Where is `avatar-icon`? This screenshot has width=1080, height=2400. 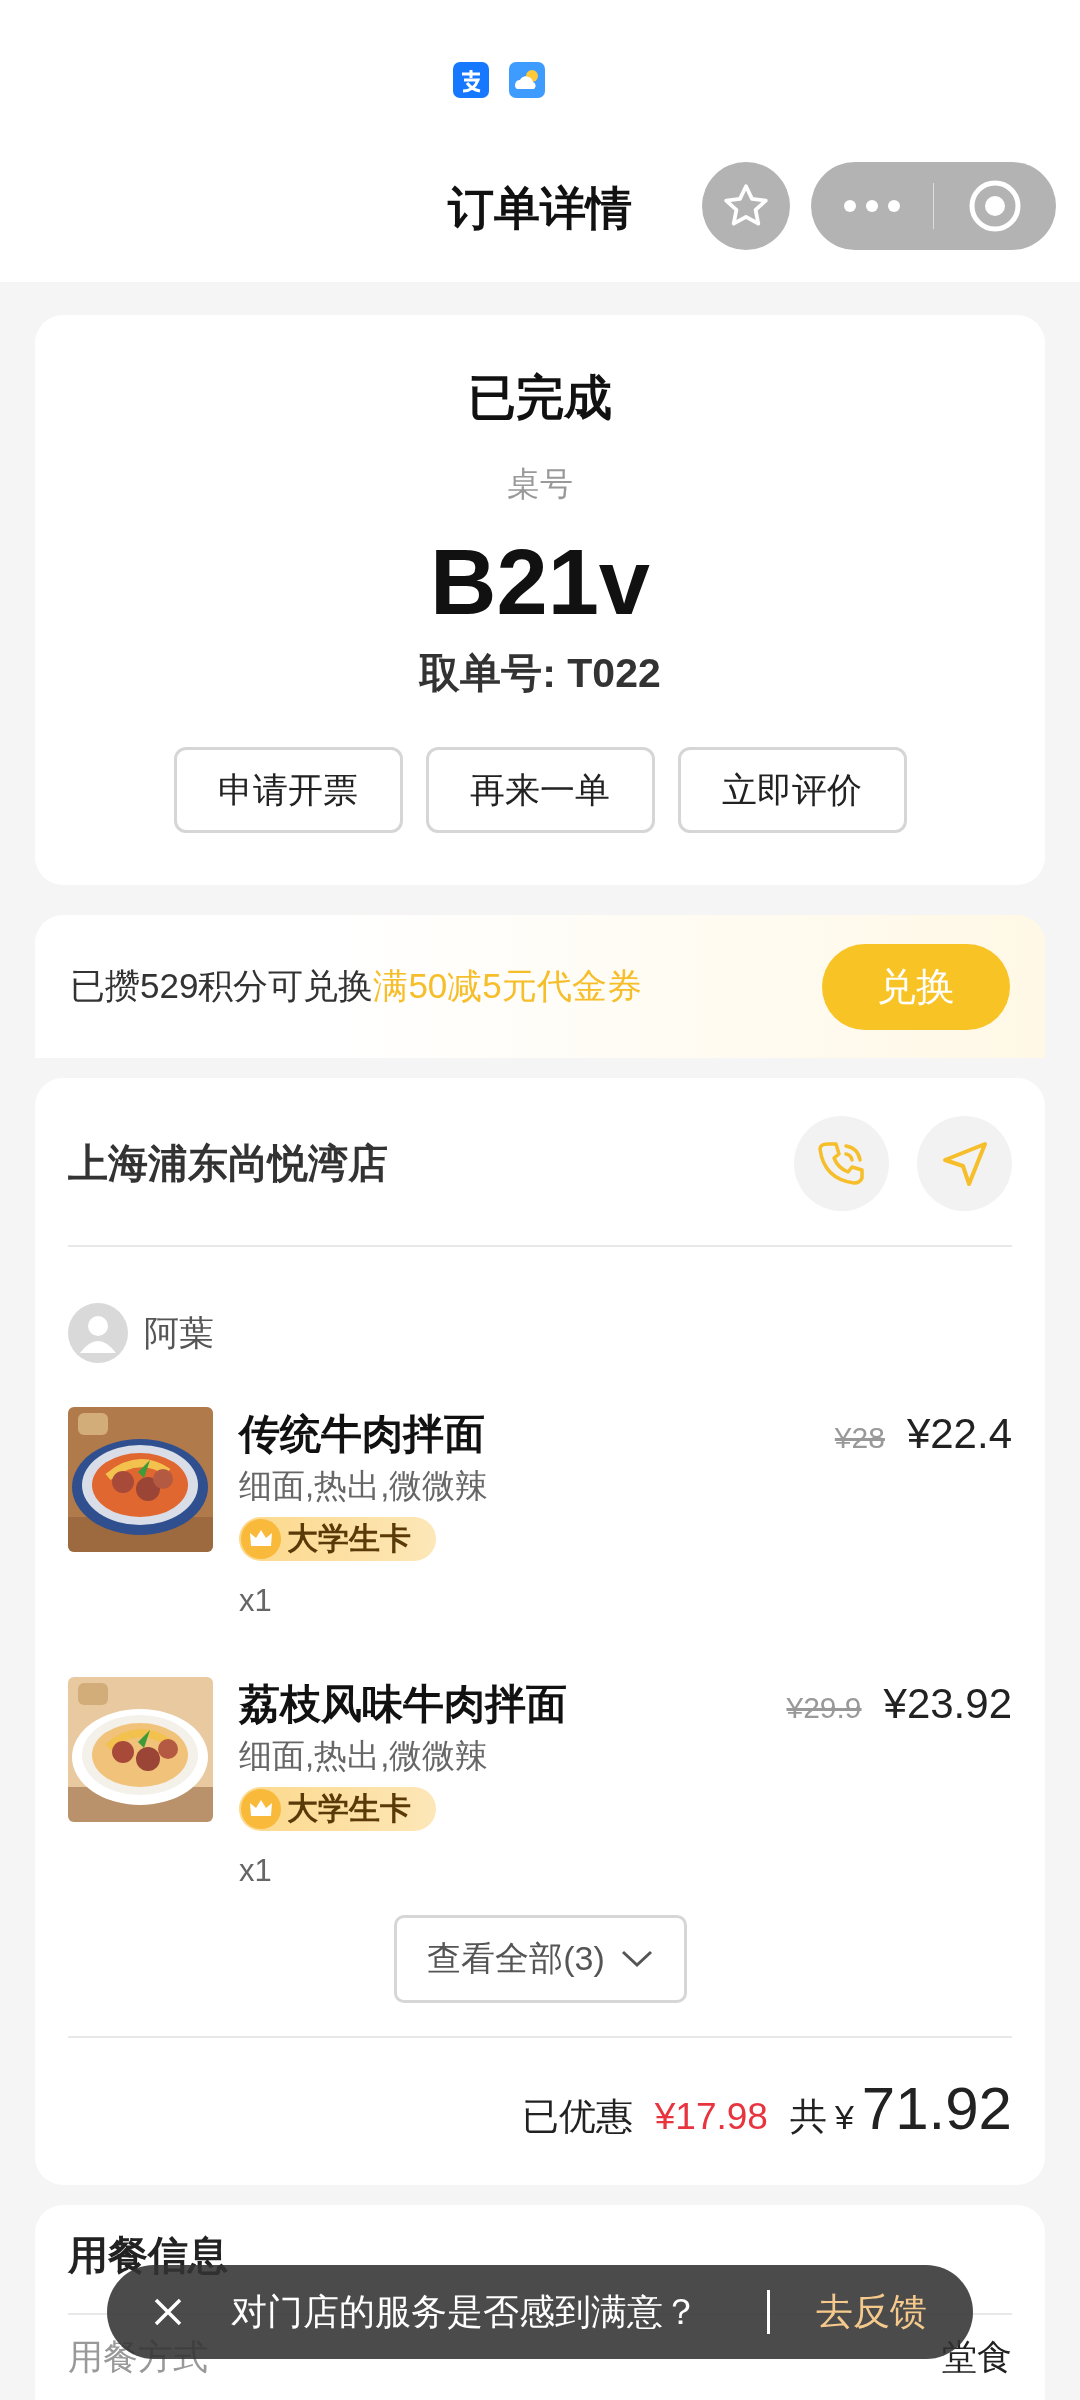 avatar-icon is located at coordinates (98, 1333).